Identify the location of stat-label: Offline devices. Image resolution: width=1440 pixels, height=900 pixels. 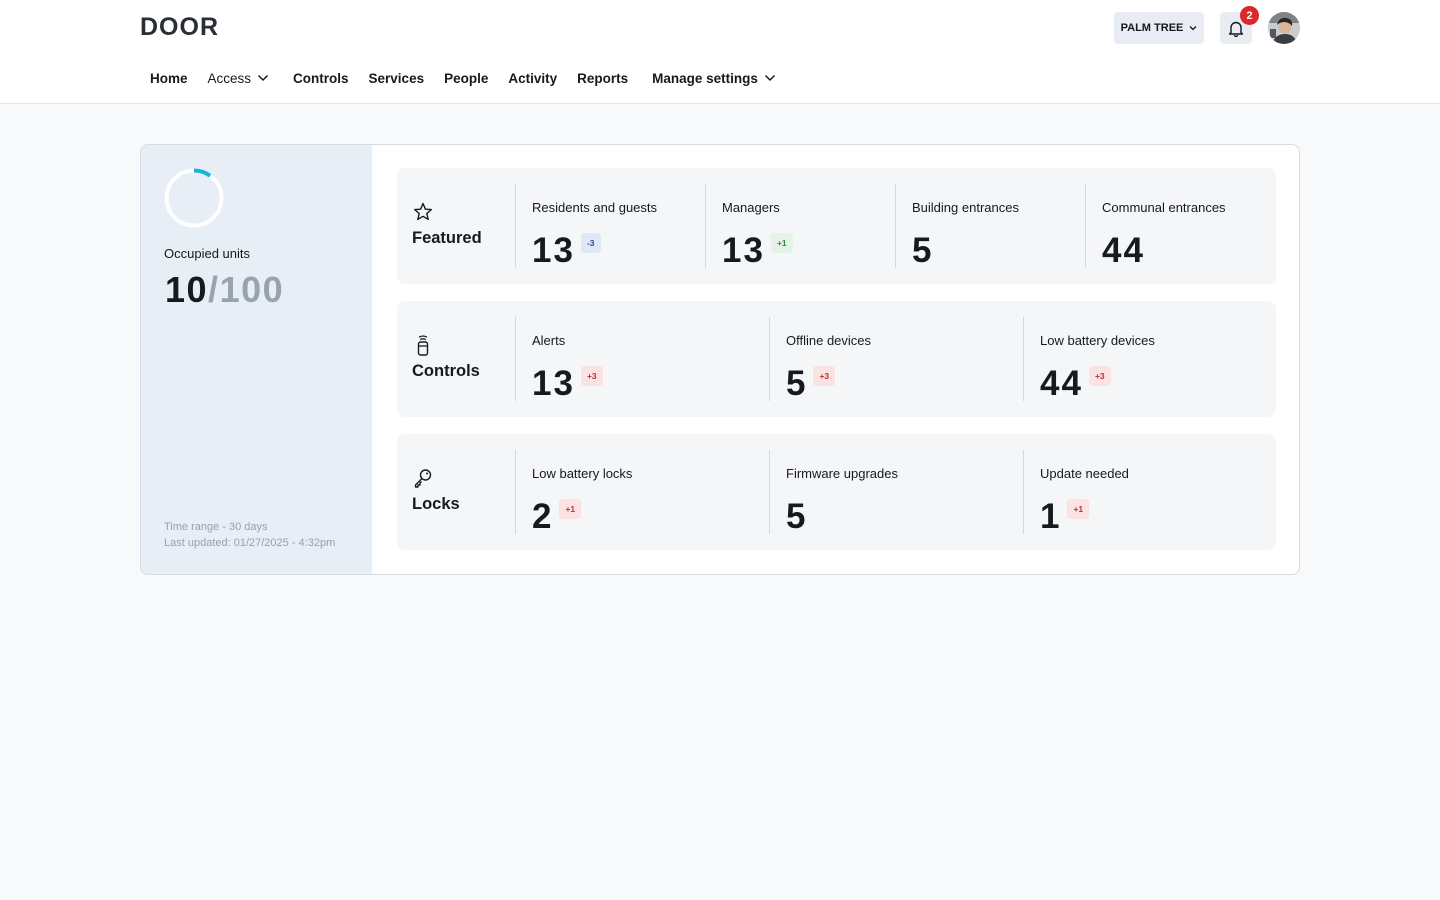
(829, 340).